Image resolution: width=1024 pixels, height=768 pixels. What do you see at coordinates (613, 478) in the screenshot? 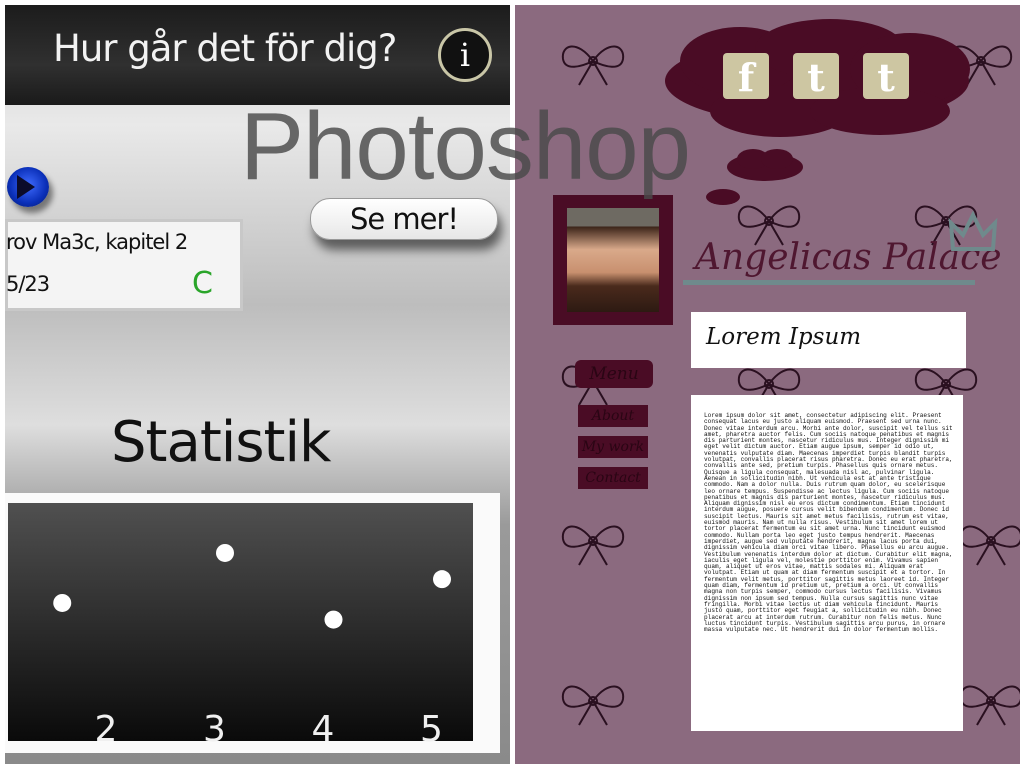
I see `nav-contact: Contact` at bounding box center [613, 478].